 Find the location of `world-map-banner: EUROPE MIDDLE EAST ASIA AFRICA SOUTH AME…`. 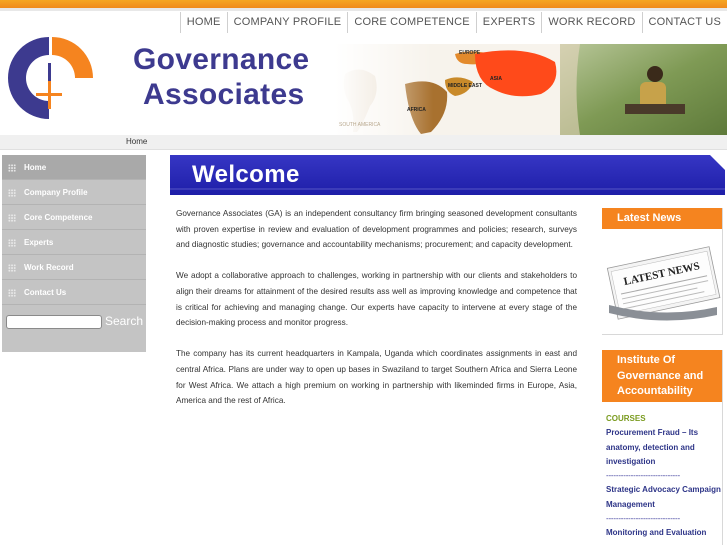

world-map-banner: EUROPE MIDDLE EAST ASIA AFRICA SOUTH AME… is located at coordinates (531, 89).